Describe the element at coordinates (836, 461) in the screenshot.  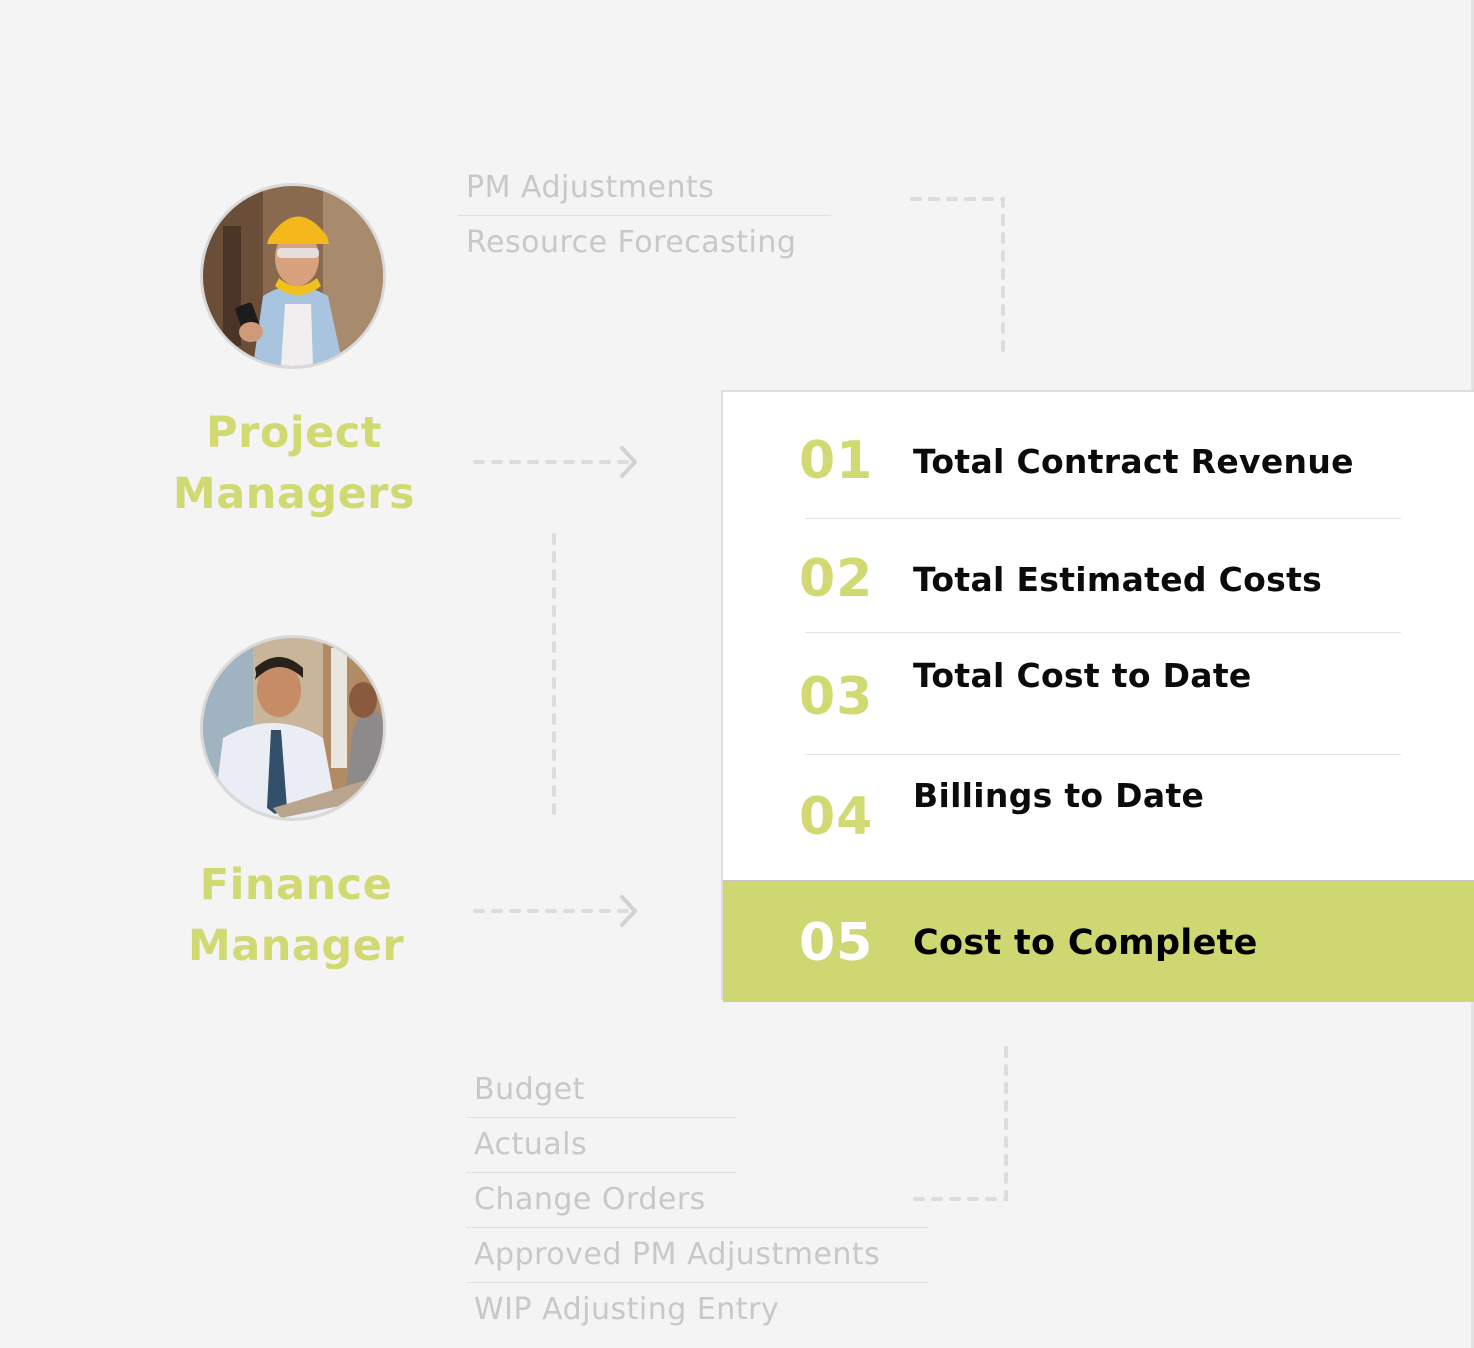
I see `metric-number: 01` at that location.